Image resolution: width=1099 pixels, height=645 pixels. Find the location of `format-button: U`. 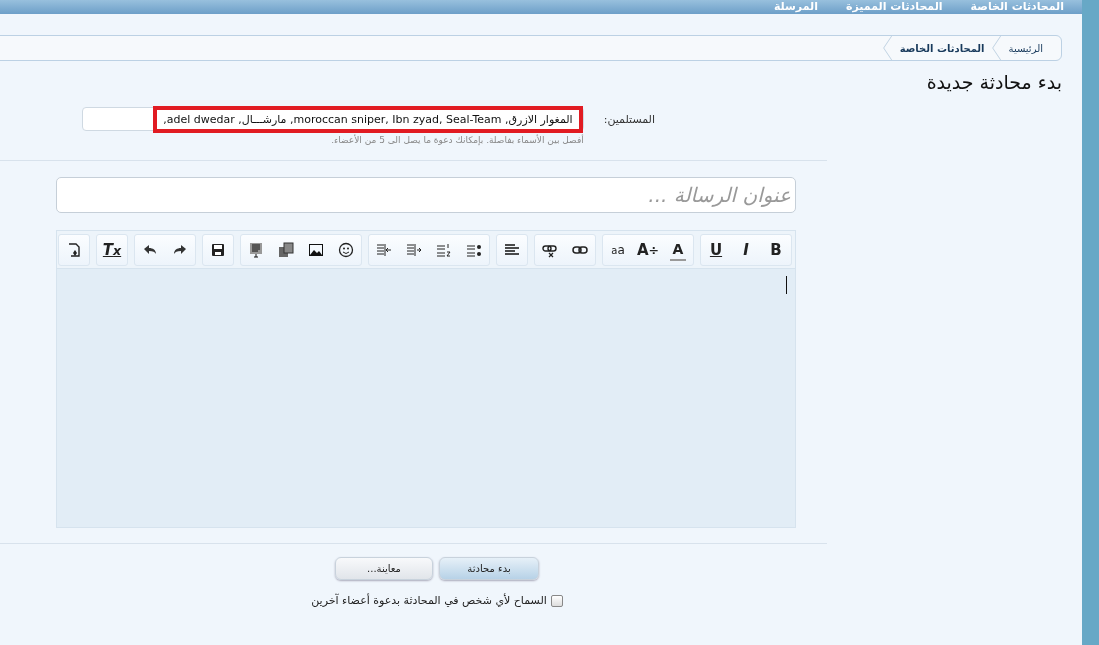

format-button: U is located at coordinates (716, 250).